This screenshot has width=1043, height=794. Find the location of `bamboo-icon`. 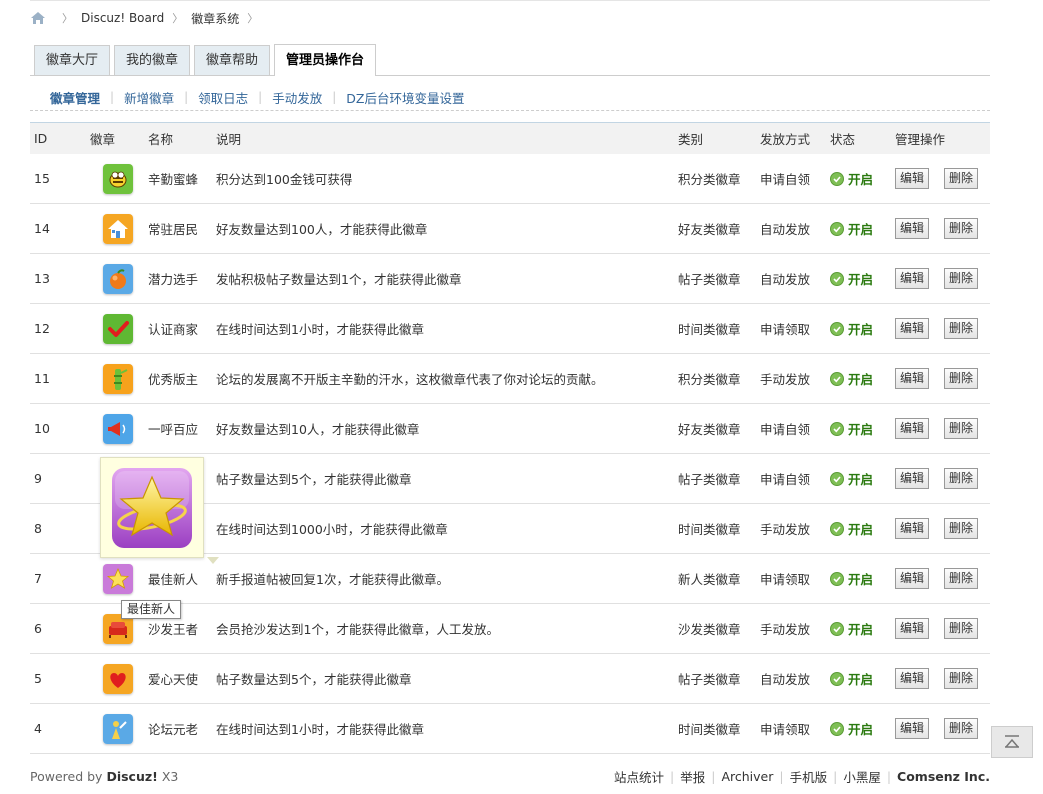

bamboo-icon is located at coordinates (118, 378).